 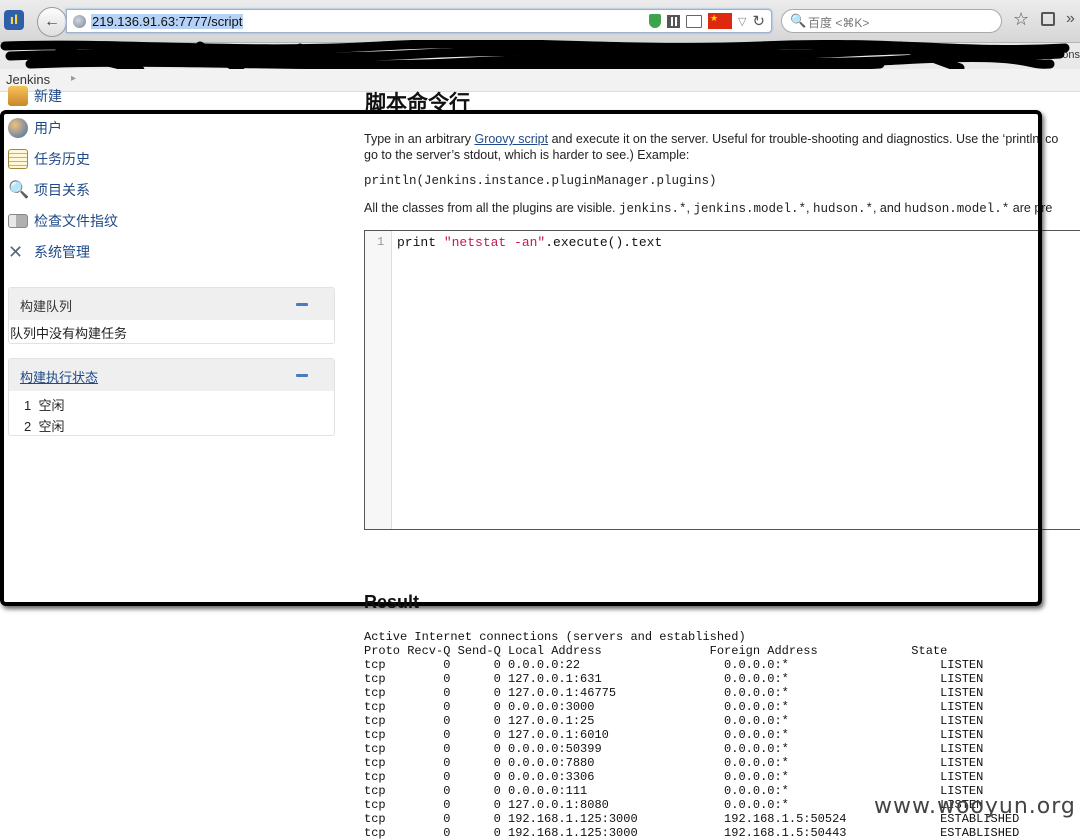 What do you see at coordinates (674, 749) in the screenshot?
I see `result-row: tcp 0 0 0.0.0.0:50399 0.0.0.0:* LISTEN` at bounding box center [674, 749].